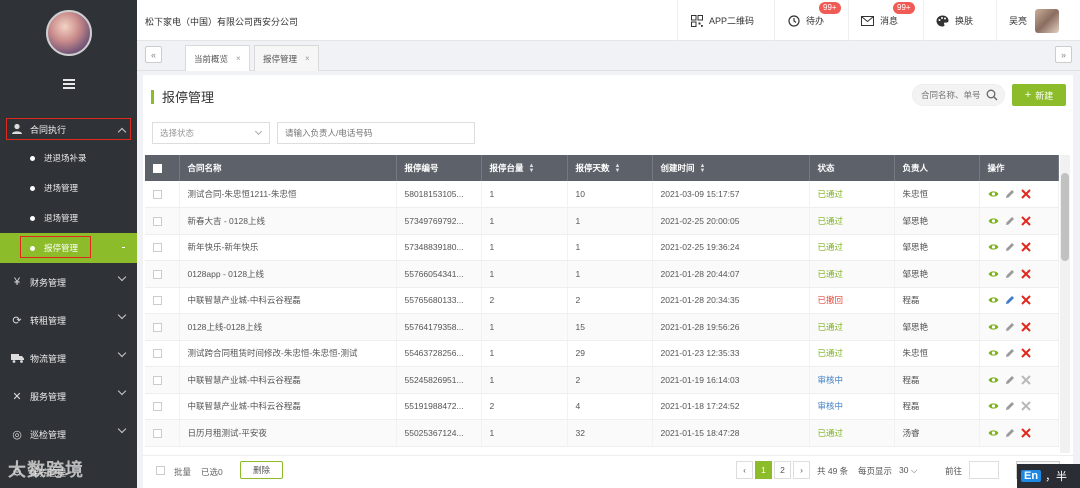 This screenshot has height=488, width=1080. I want to click on sidebar-item-exit-management: 退场管理, so click(68, 218).